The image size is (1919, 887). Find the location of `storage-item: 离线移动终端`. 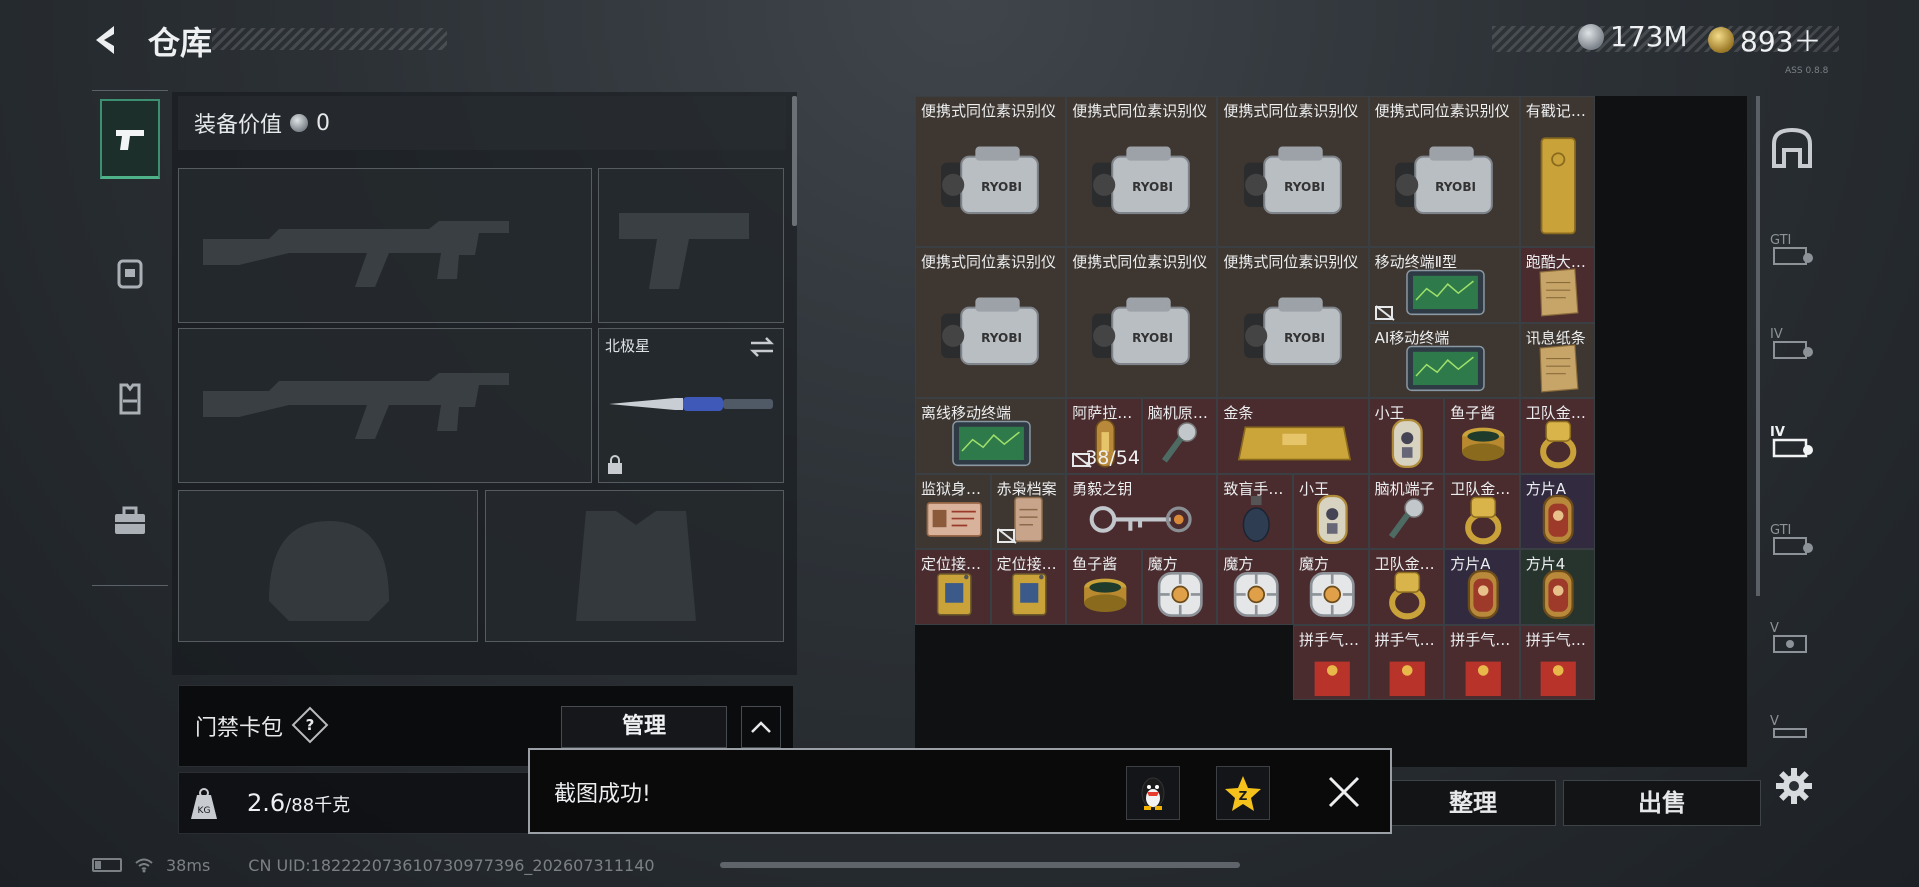

storage-item: 离线移动终端 is located at coordinates (991, 436).